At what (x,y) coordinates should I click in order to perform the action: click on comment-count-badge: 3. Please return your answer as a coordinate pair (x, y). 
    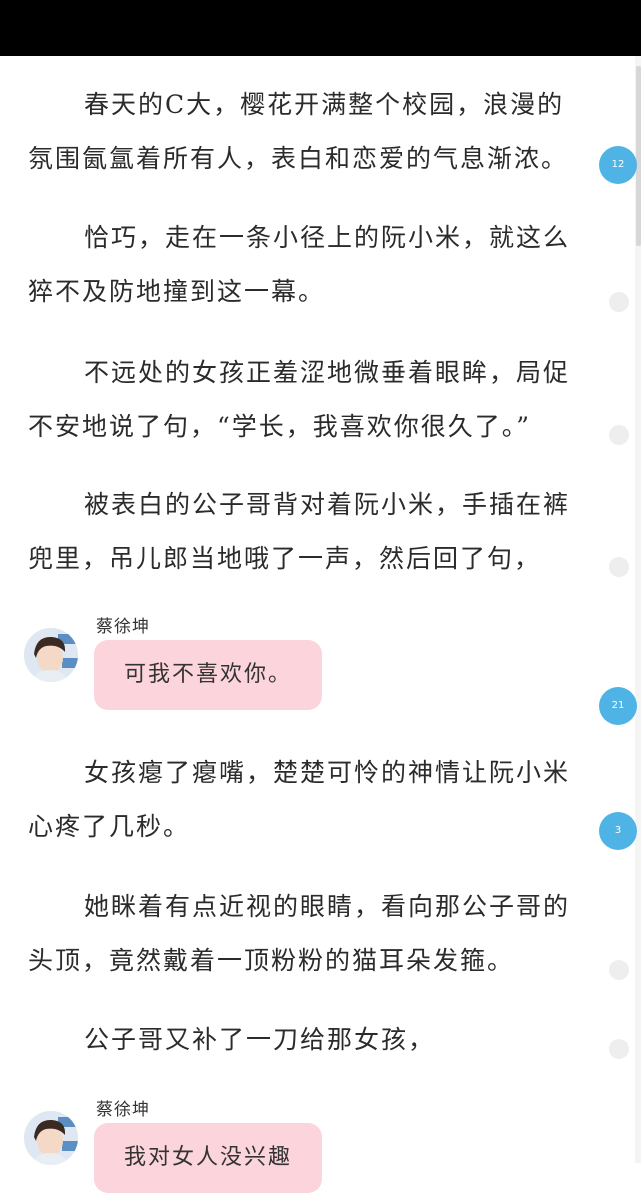
    Looking at the image, I should click on (618, 831).